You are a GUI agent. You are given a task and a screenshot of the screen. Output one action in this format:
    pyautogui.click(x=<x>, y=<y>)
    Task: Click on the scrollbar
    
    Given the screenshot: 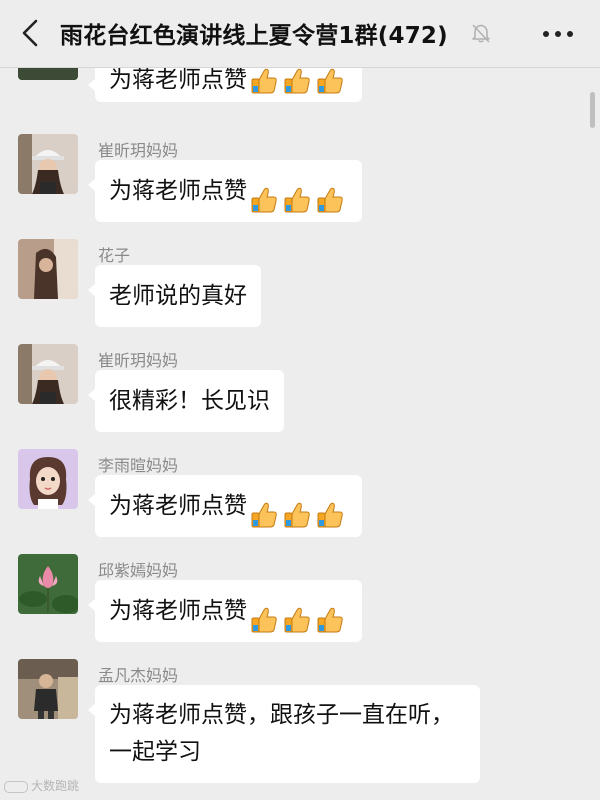 What is the action you would take?
    pyautogui.click(x=592, y=110)
    